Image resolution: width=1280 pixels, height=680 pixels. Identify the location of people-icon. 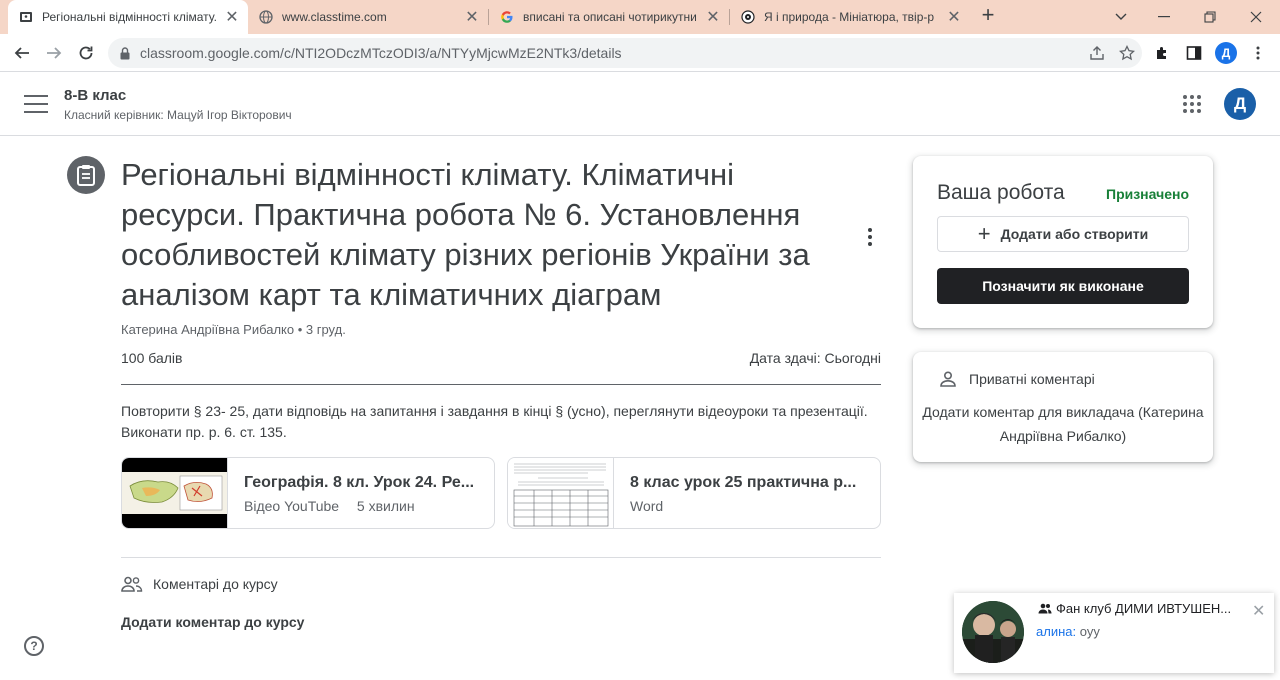
(132, 584).